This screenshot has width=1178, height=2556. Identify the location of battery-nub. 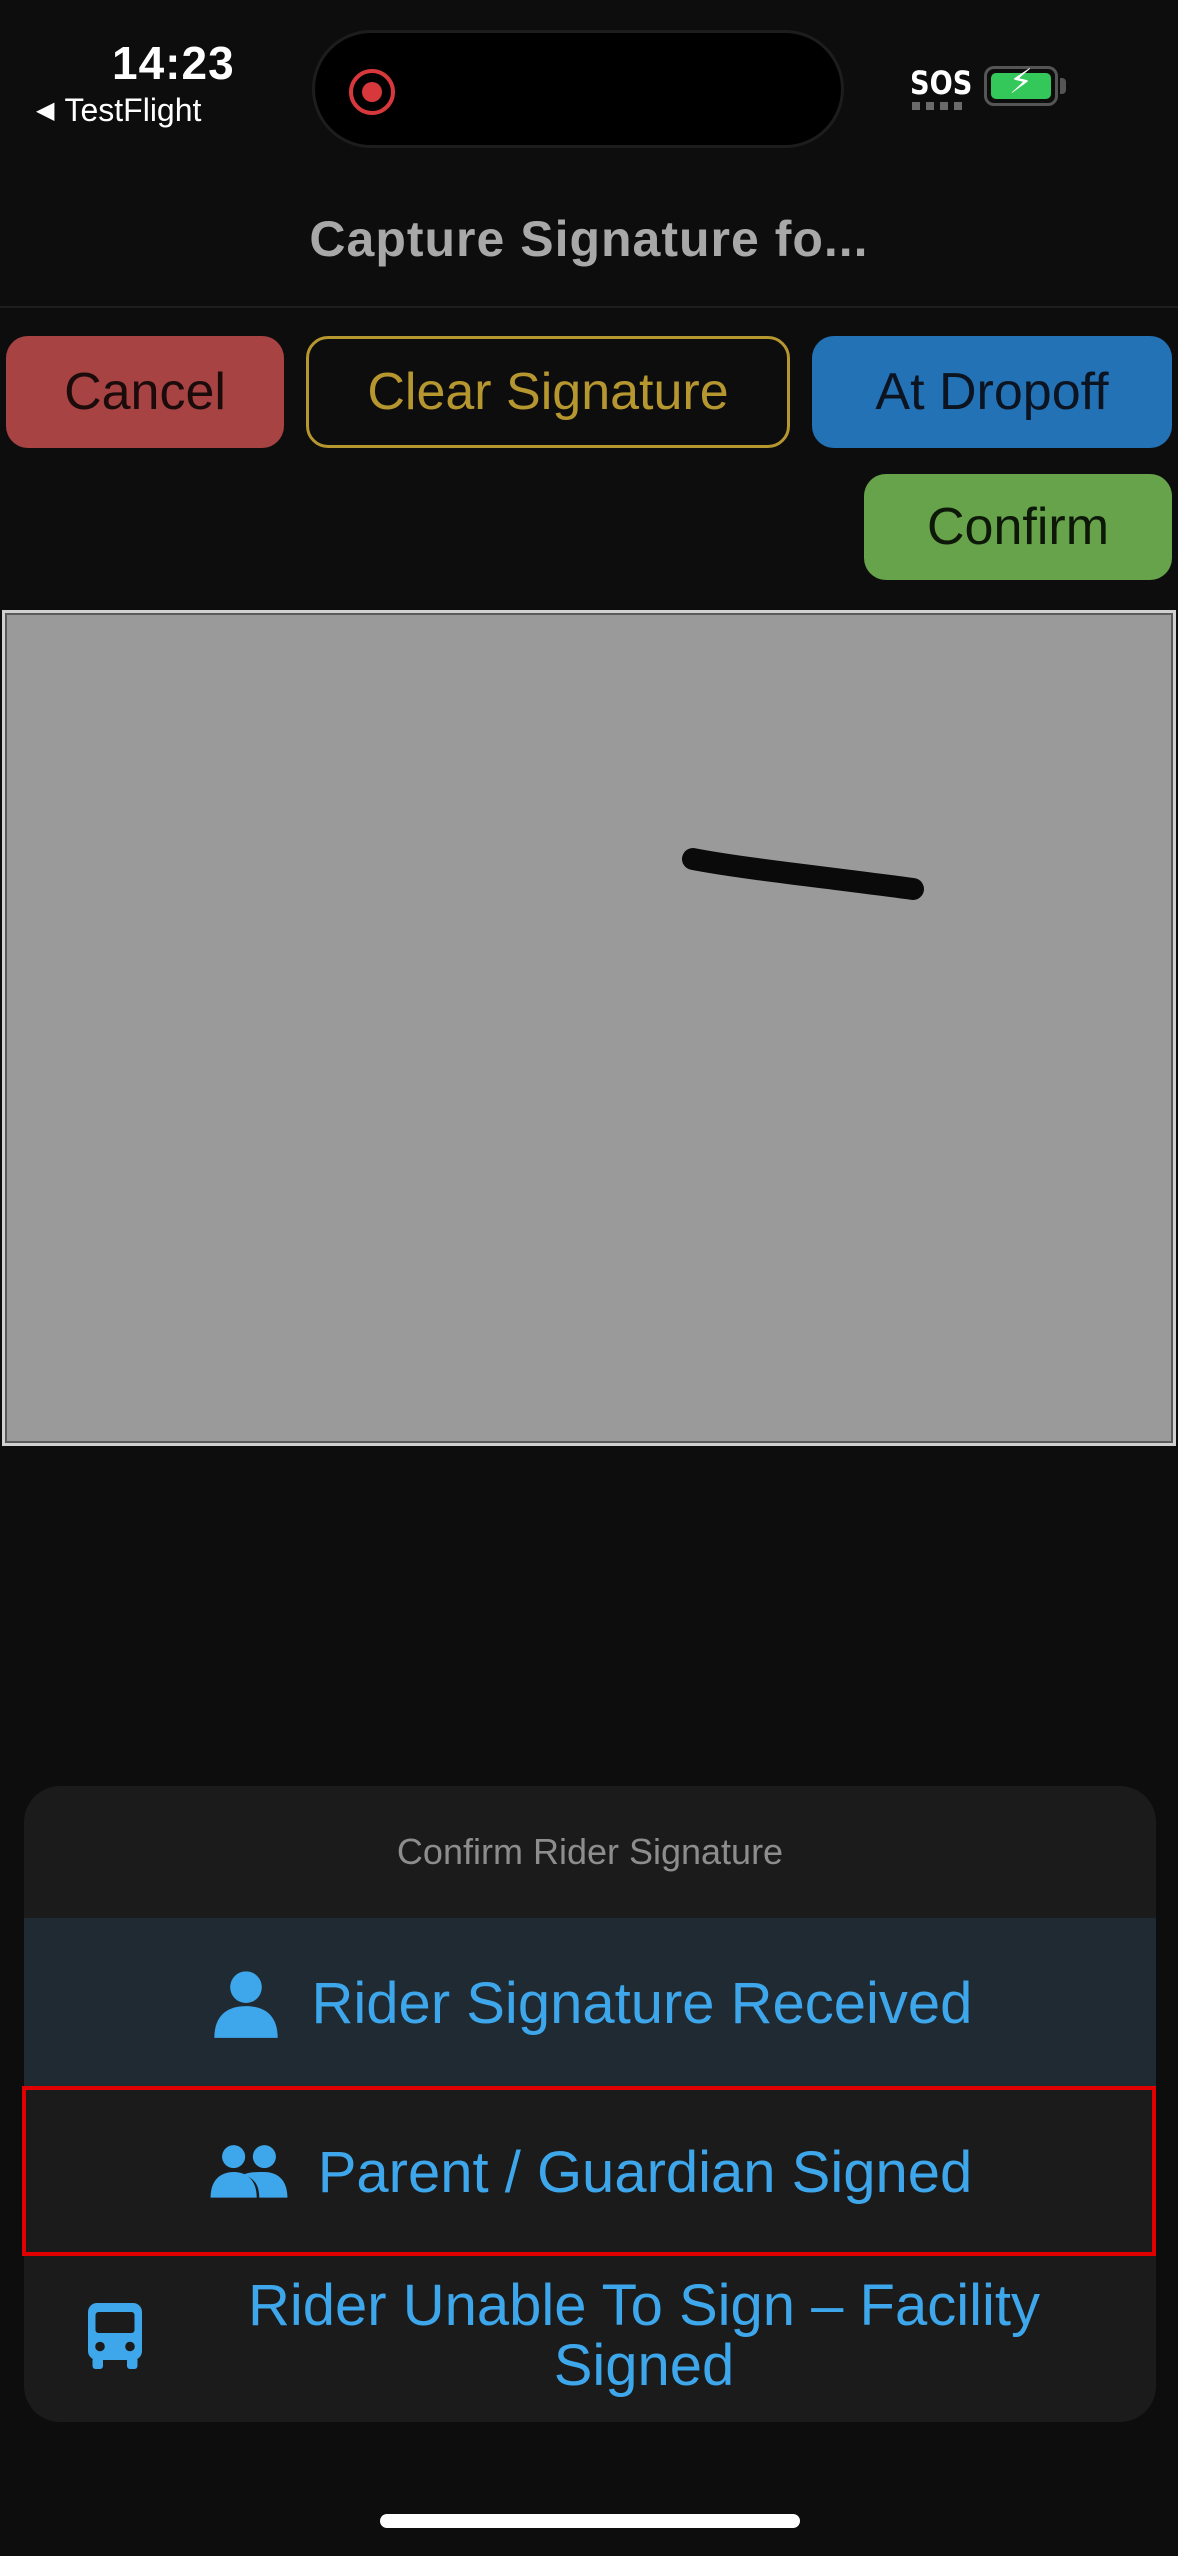
(1063, 86).